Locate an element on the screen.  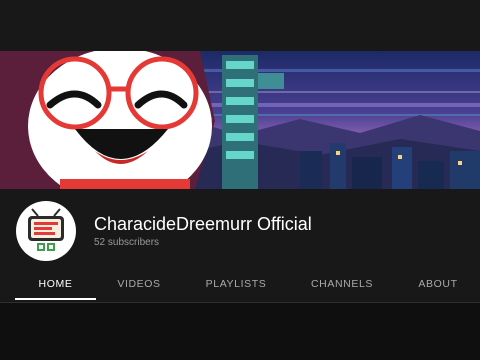
channel-tabs: HOME VIDEOS PLAYLISTS CHANNELS ABOUT is located at coordinates (240, 284).